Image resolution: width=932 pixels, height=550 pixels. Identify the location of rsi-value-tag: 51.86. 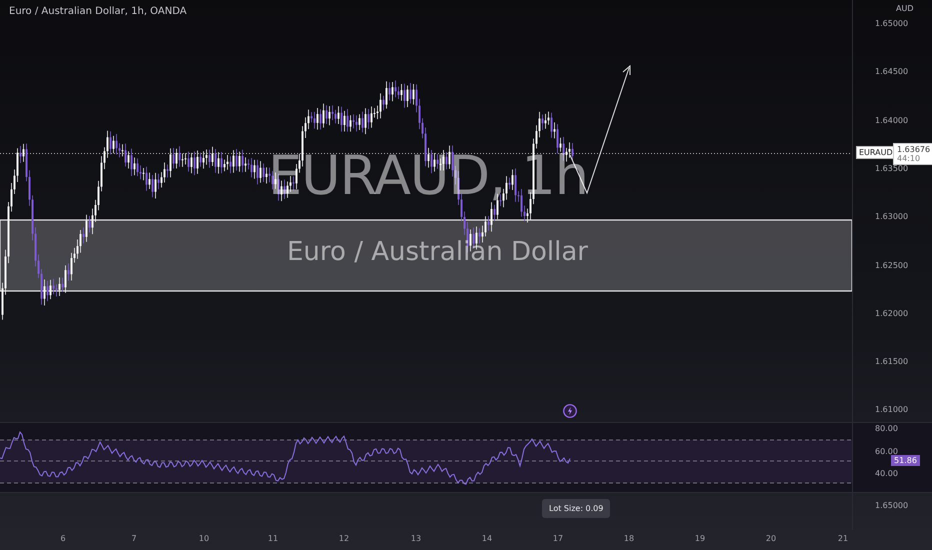
(905, 460).